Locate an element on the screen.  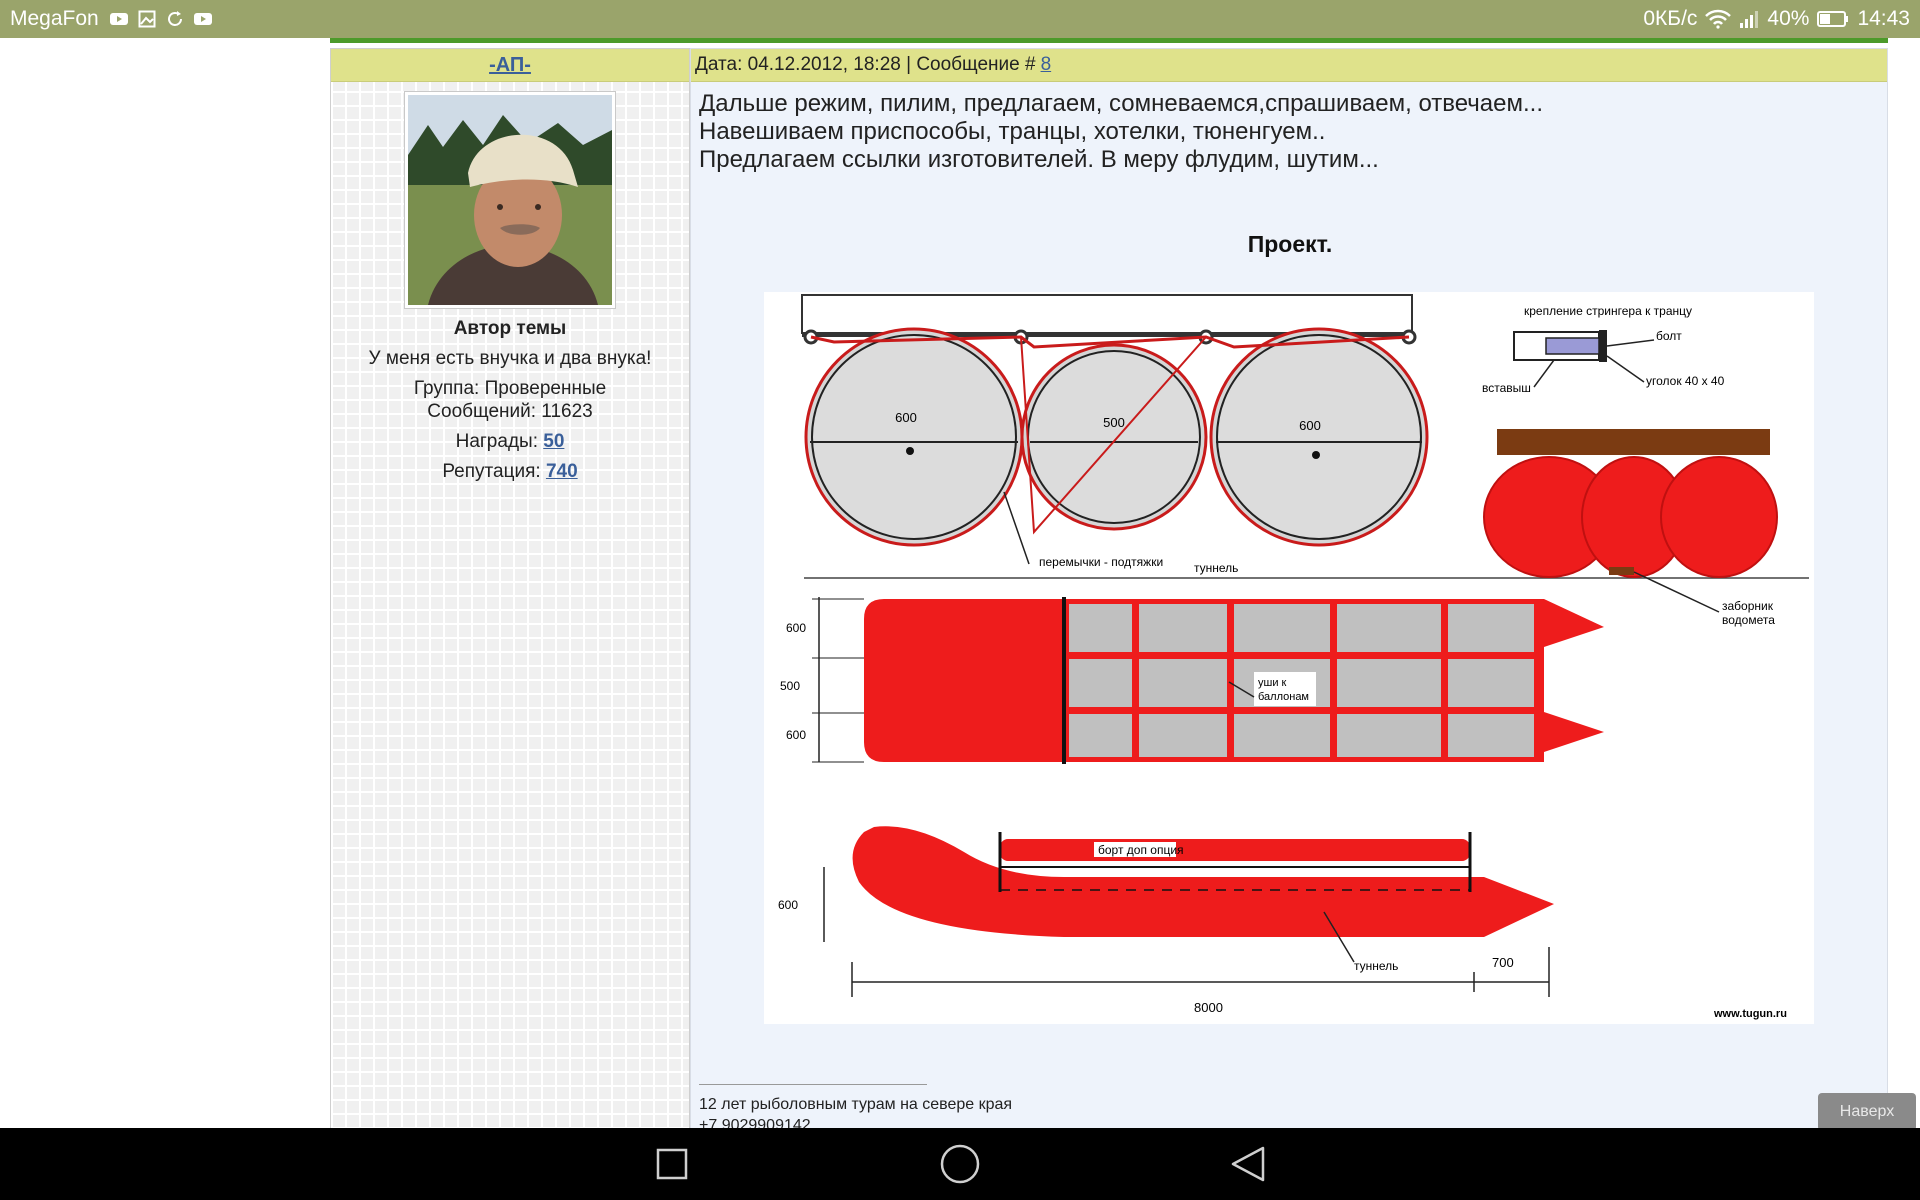
data-rate: 0КБ/с is located at coordinates (1670, 18).